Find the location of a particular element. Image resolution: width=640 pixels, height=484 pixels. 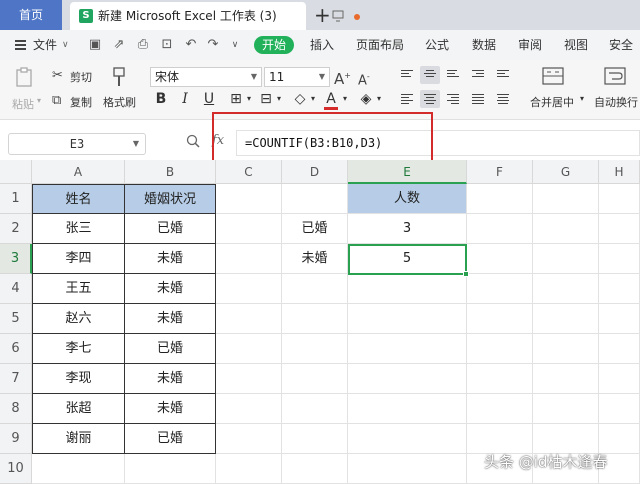

align-top-icon is located at coordinates (407, 75).